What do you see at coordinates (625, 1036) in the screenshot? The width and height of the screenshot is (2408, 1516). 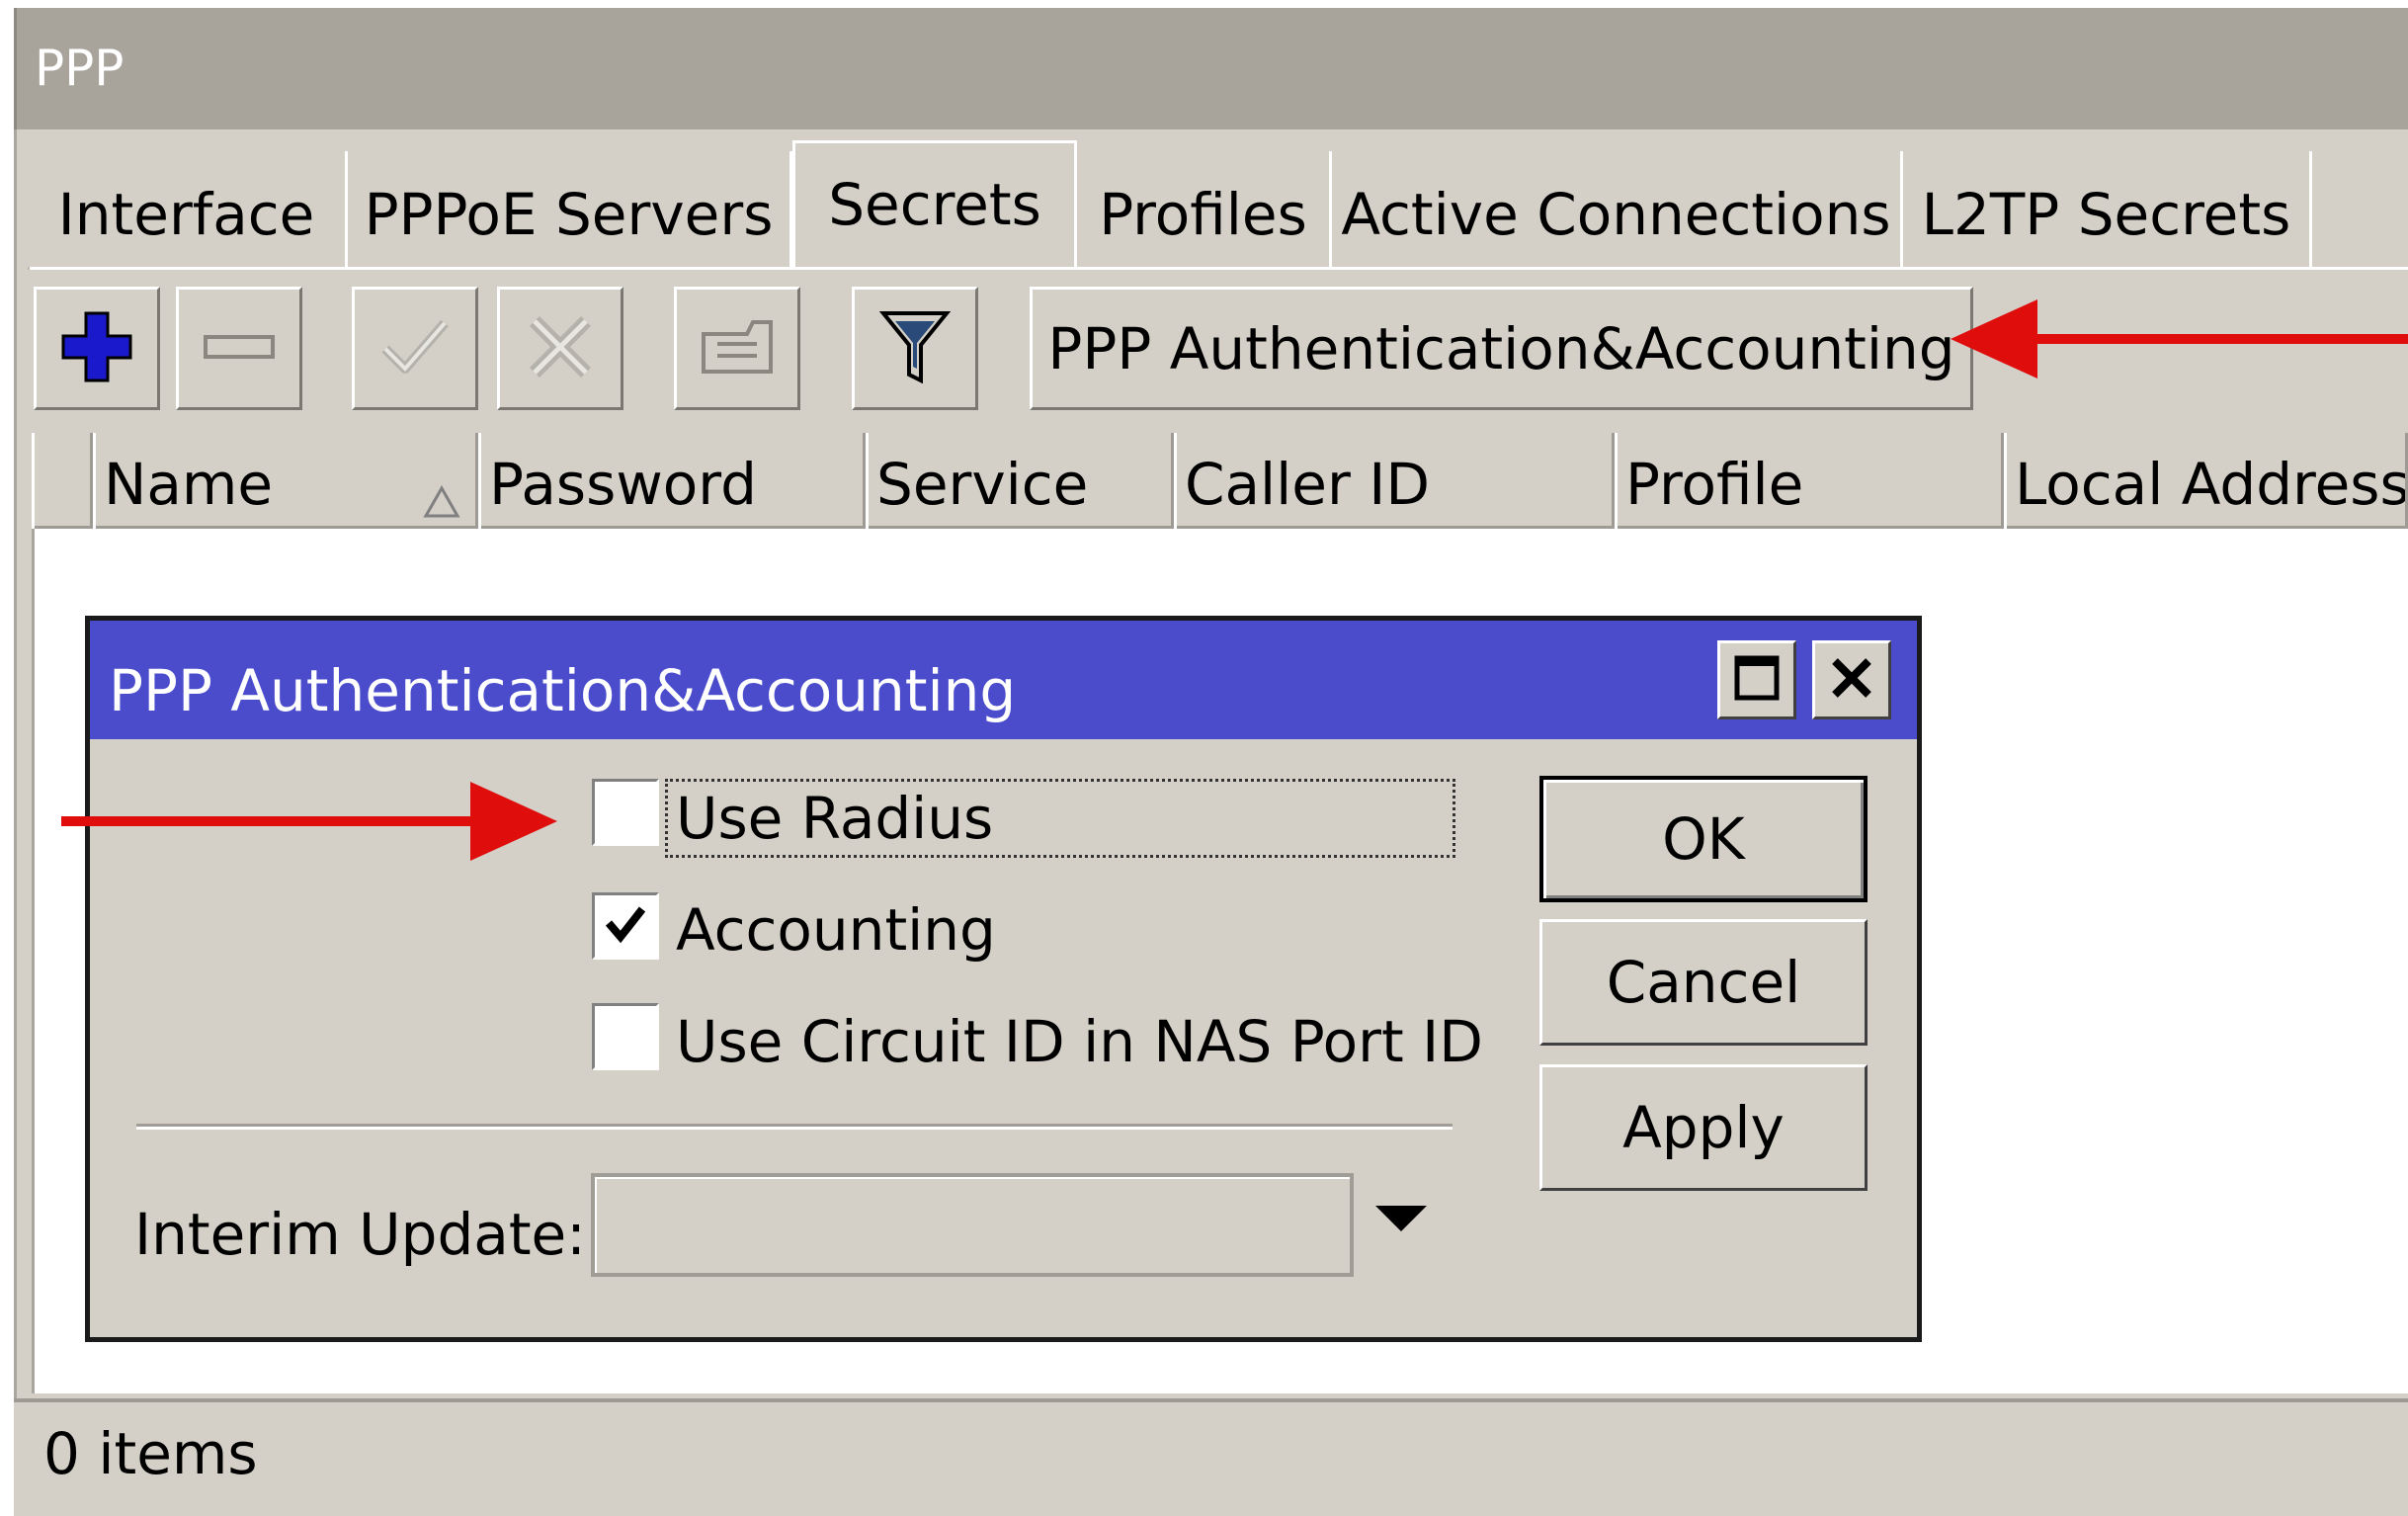 I see `use-circuit-id-checkbox` at bounding box center [625, 1036].